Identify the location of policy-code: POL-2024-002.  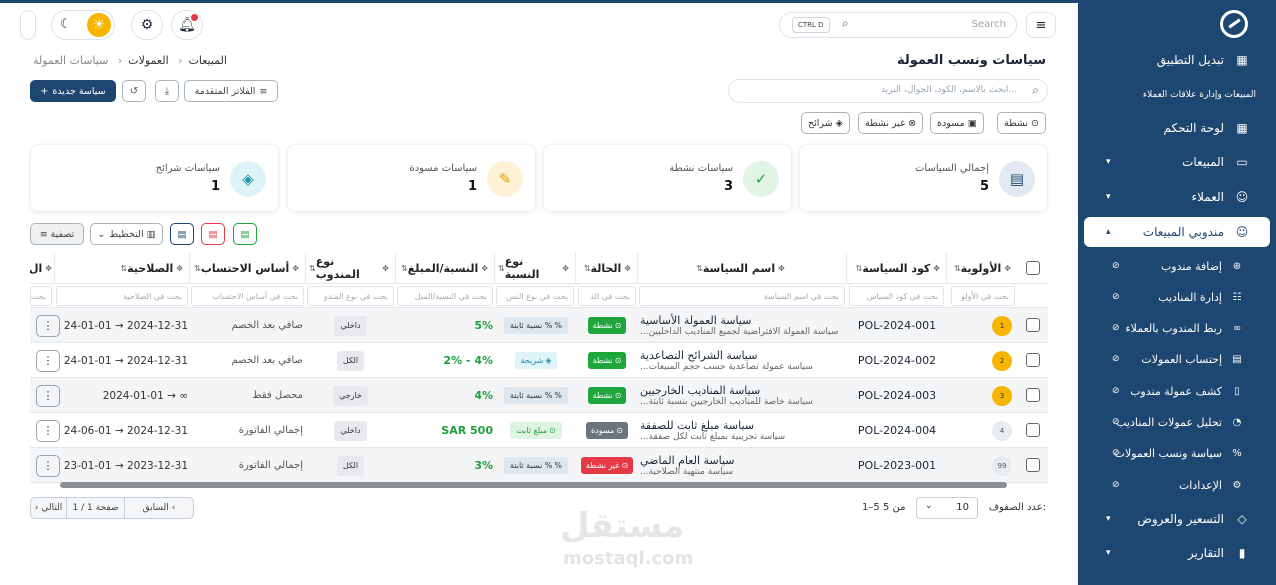
(897, 360).